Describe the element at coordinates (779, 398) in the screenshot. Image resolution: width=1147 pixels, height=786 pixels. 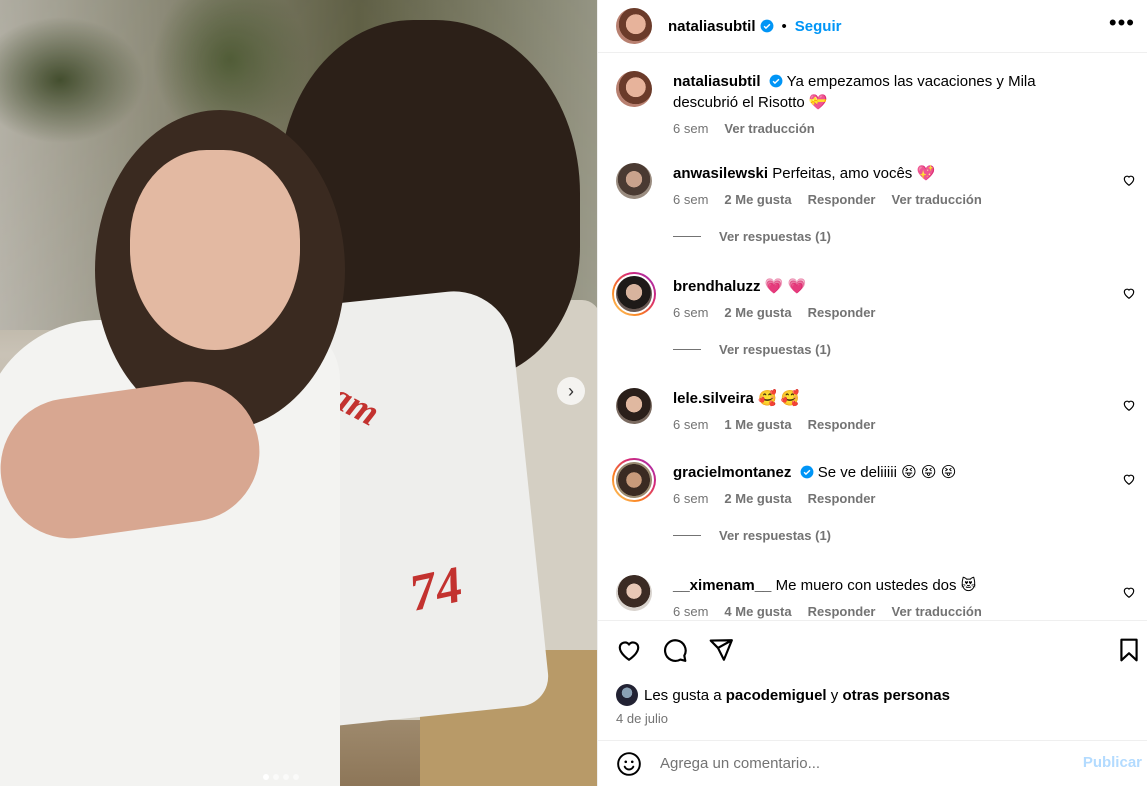
I see `comment-body: 🥰 🥰` at that location.